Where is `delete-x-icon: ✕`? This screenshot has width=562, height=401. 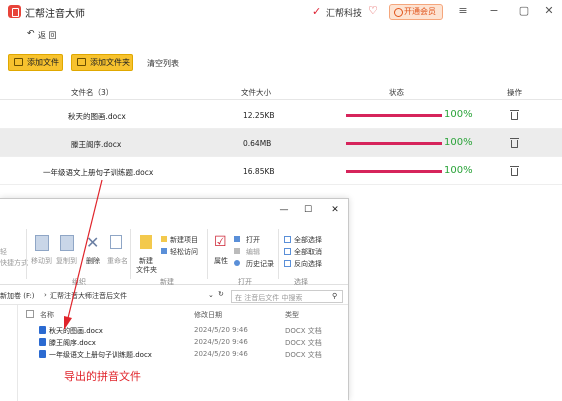 delete-x-icon: ✕ is located at coordinates (92, 242).